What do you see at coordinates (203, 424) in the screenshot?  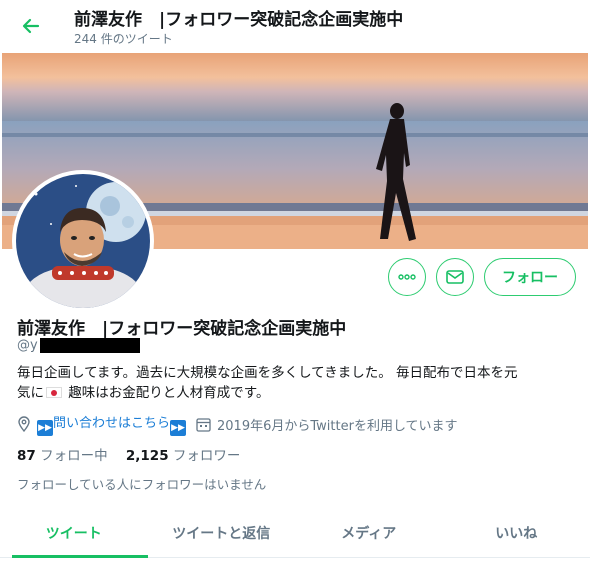 I see `calendar-icon` at bounding box center [203, 424].